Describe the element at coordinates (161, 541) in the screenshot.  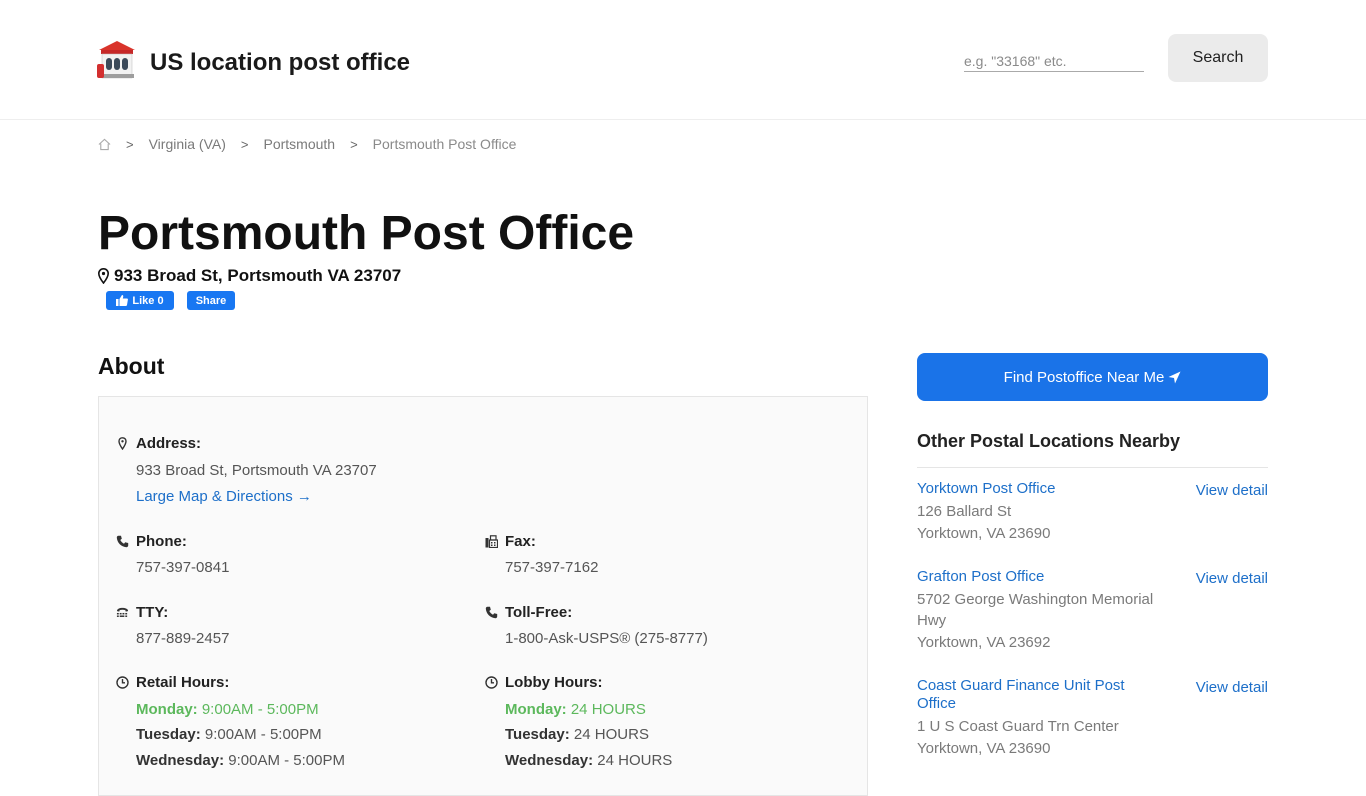
I see `phone-label: Phone:` at that location.